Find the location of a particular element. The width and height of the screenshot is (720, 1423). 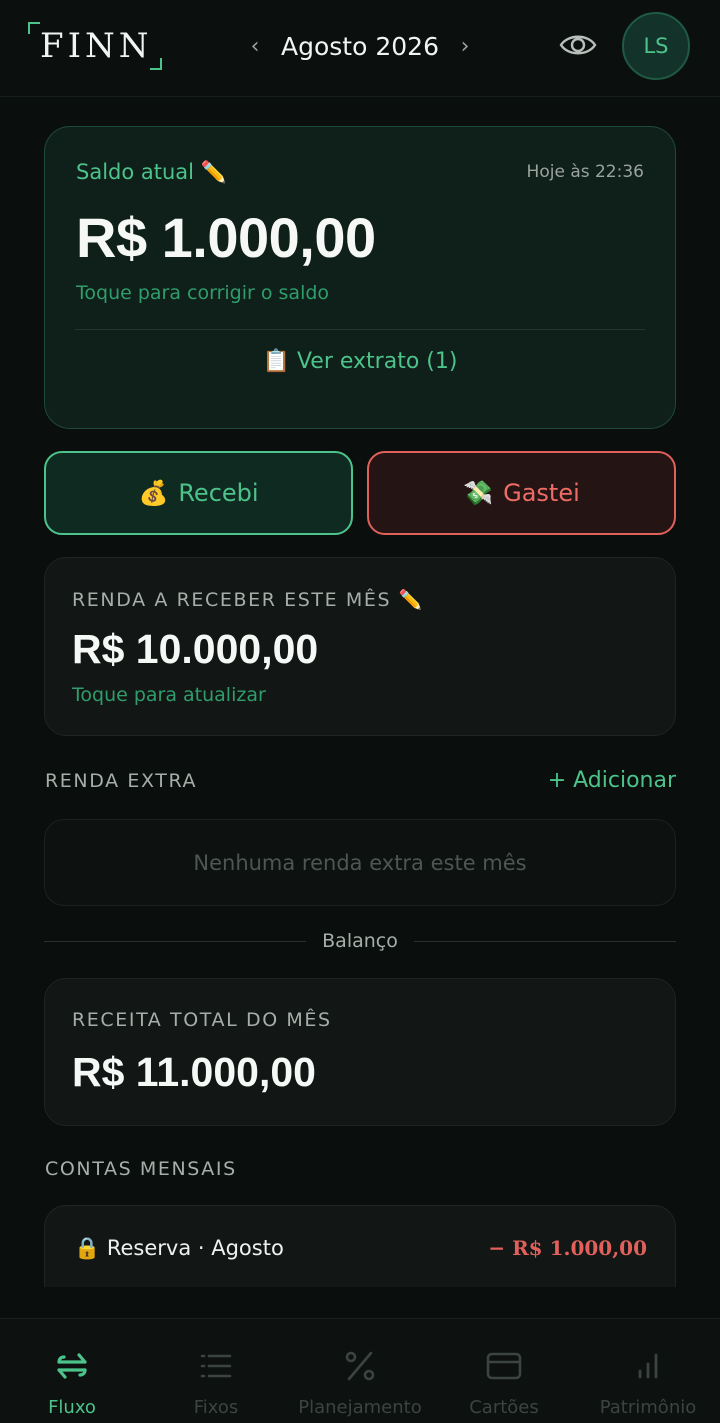

user-avatar: LS is located at coordinates (656, 46).